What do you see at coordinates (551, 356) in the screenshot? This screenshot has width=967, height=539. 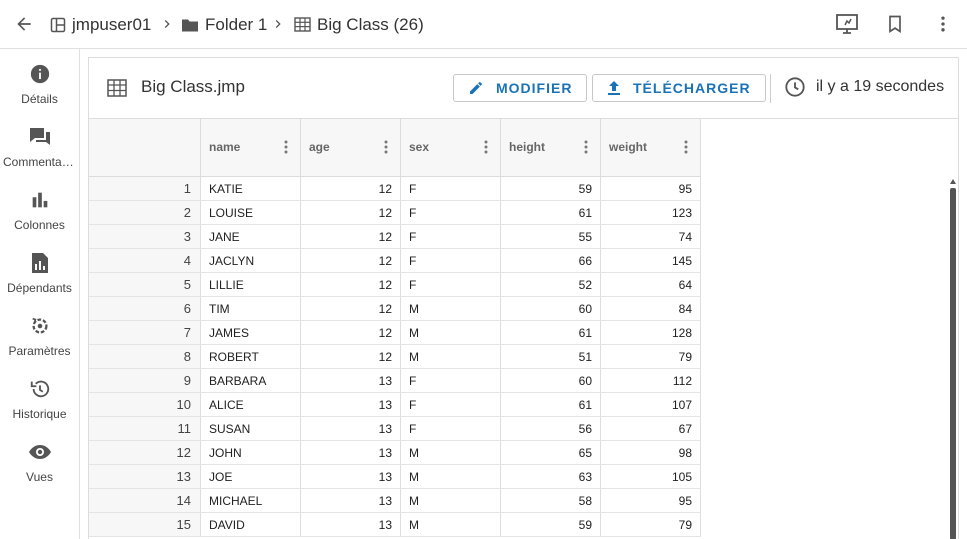 I see `cell-height: 51` at bounding box center [551, 356].